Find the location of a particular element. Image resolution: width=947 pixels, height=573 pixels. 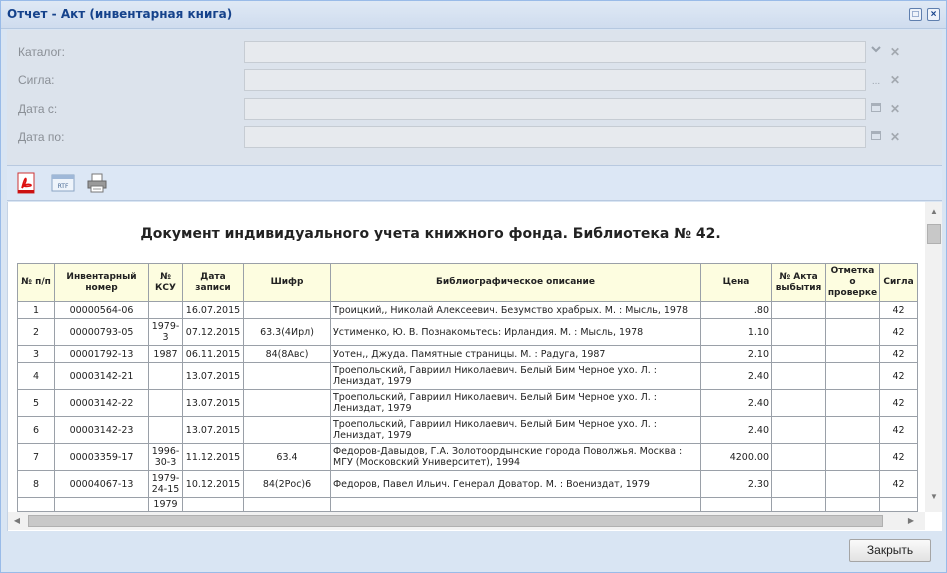

col-header-description: Библиографическое описание is located at coordinates (515, 282).